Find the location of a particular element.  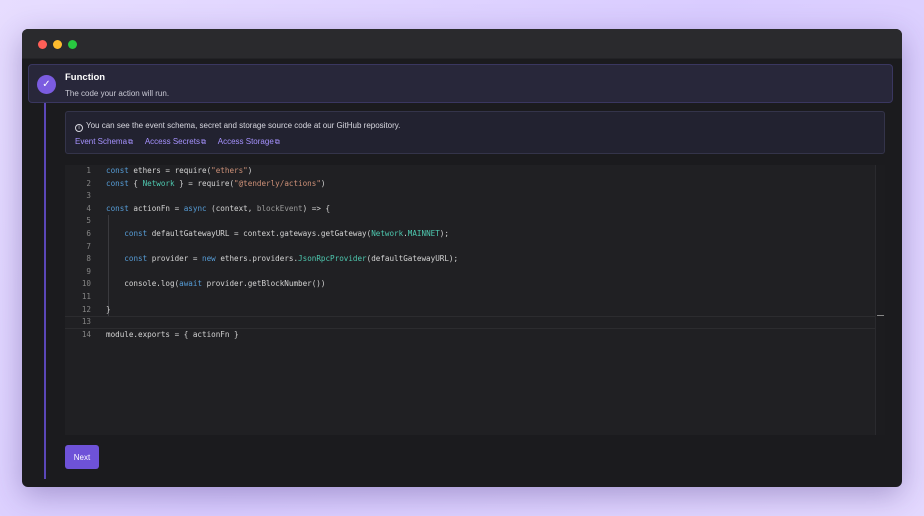

event-schema-link: Event Schema⧉ is located at coordinates (104, 141).